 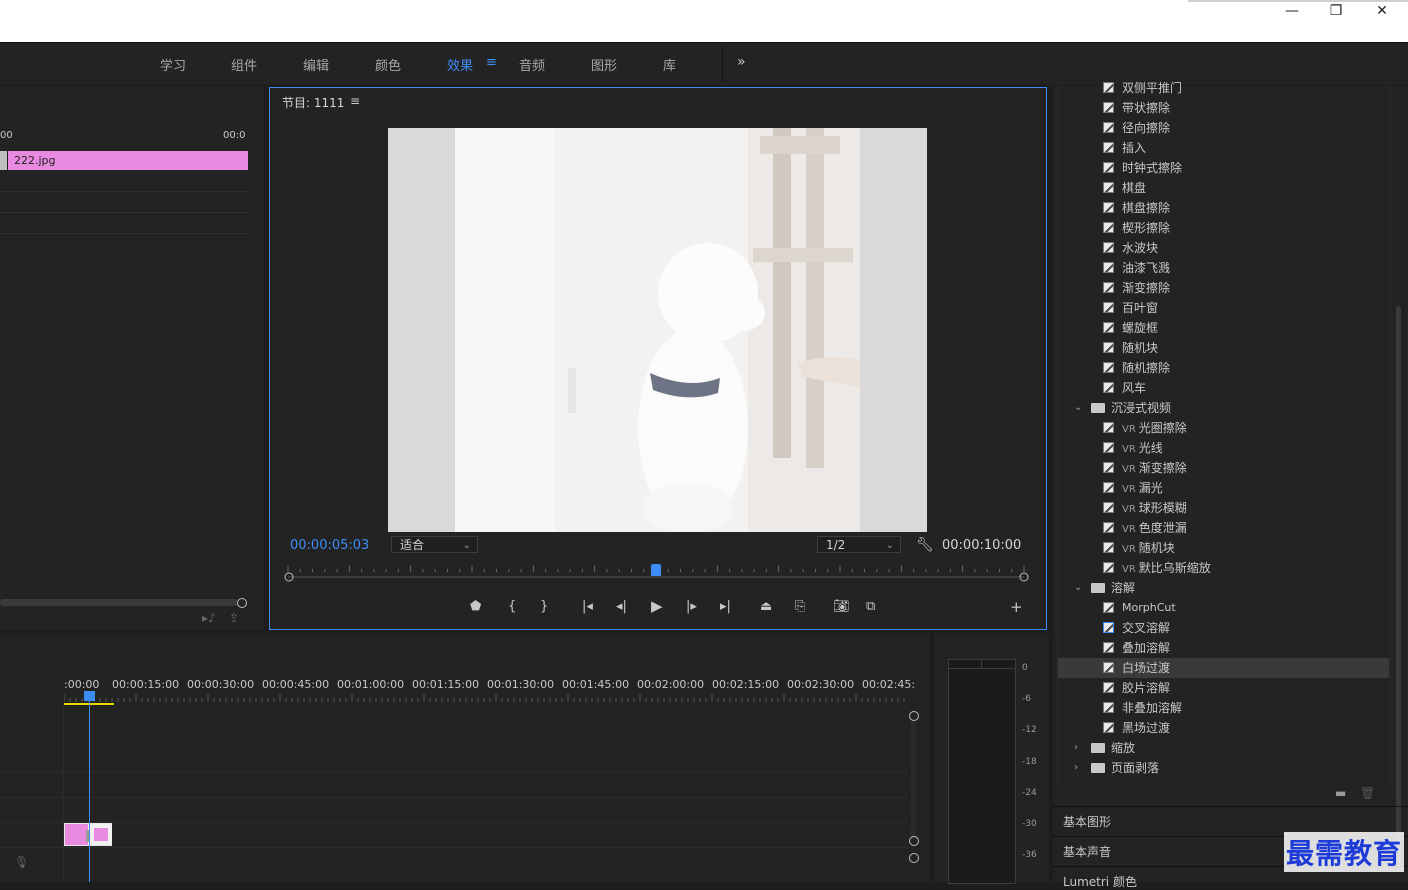 I want to click on add-button-icon: +, so click(x=1016, y=607).